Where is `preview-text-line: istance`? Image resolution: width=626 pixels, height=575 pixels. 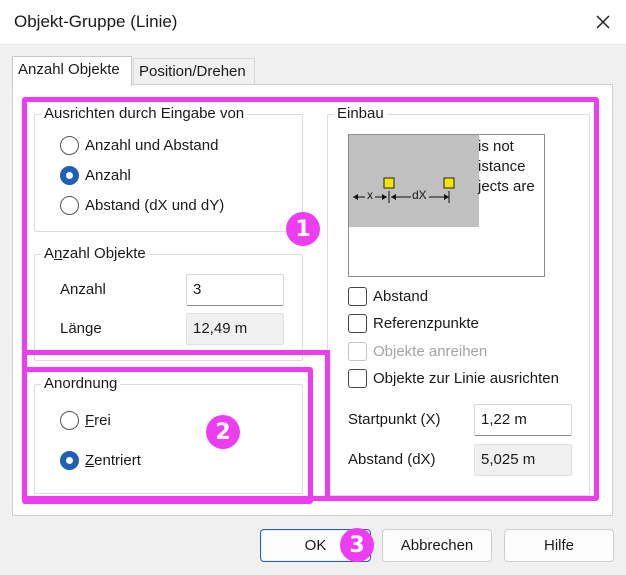 preview-text-line: istance is located at coordinates (502, 166).